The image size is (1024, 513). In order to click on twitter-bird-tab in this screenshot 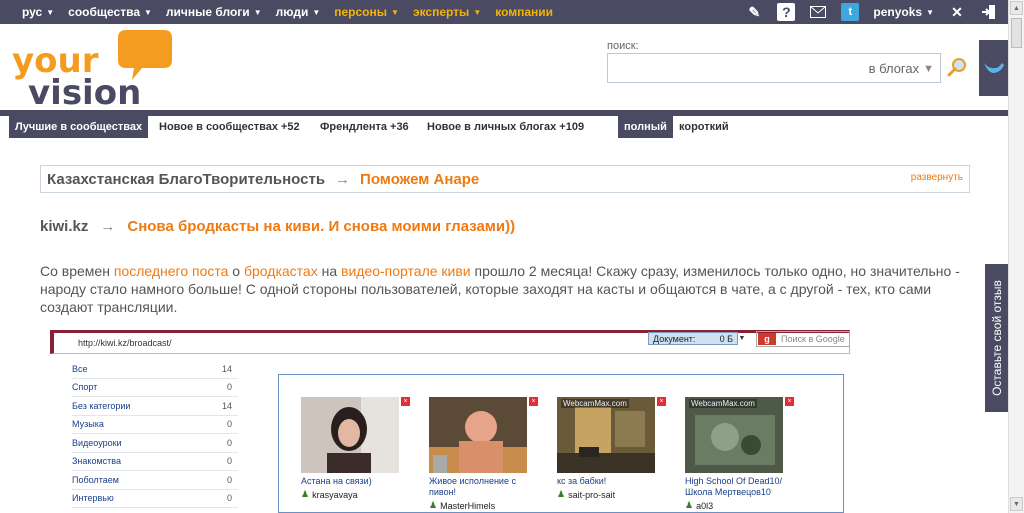, I will do `click(993, 68)`.